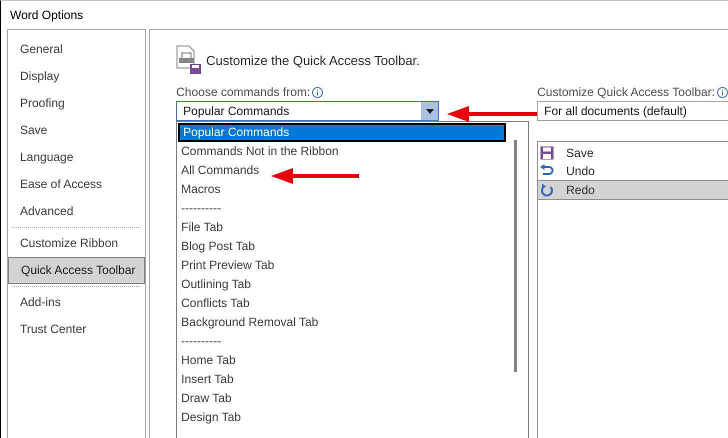  Describe the element at coordinates (77, 243) in the screenshot. I see `sidebar-item: Customize Ribbon` at that location.